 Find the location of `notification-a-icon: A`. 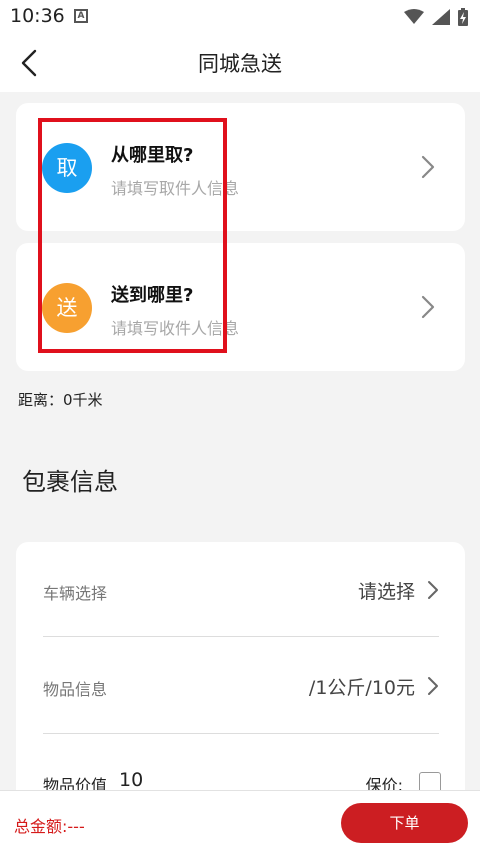

notification-a-icon: A is located at coordinates (81, 16).